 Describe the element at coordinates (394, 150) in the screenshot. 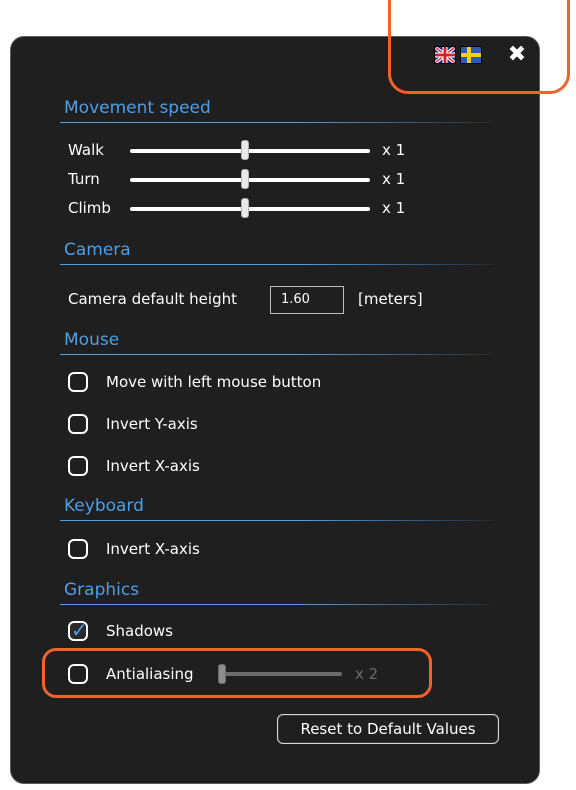

I see `walk-multiplier: x 1` at that location.